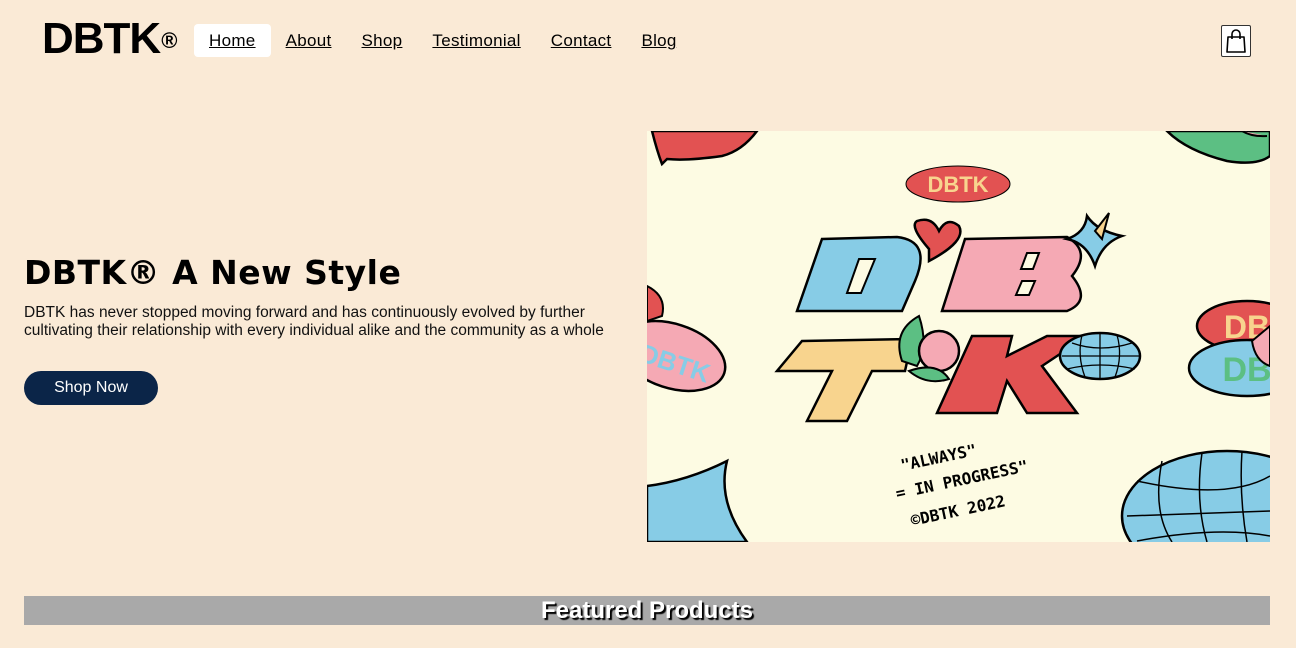  I want to click on main-nav: Home About Shop Testimonial Contact Blog, so click(443, 40).